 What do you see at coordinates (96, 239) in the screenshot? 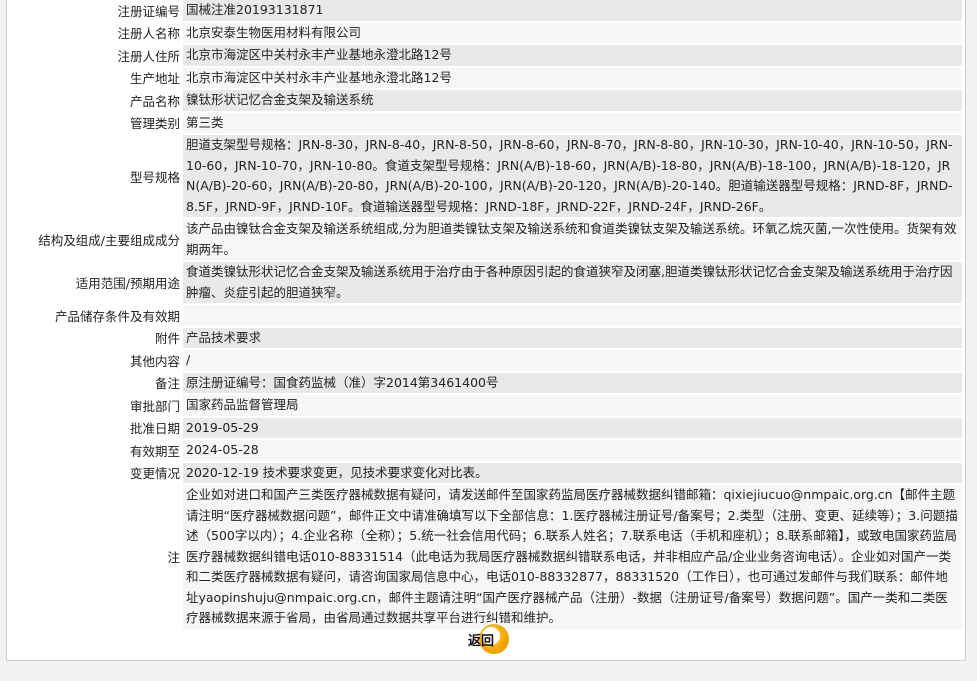
I see `field-label: 结构及组成/主要组成成分` at bounding box center [96, 239].